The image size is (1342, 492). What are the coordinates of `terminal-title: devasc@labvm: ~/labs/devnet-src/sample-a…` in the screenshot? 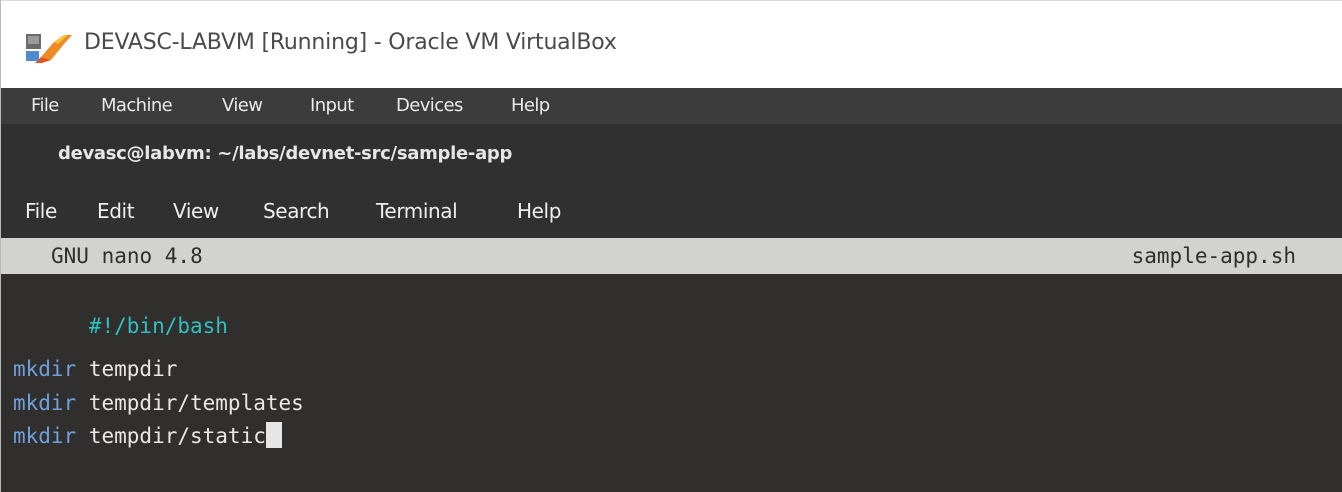 It's located at (285, 153).